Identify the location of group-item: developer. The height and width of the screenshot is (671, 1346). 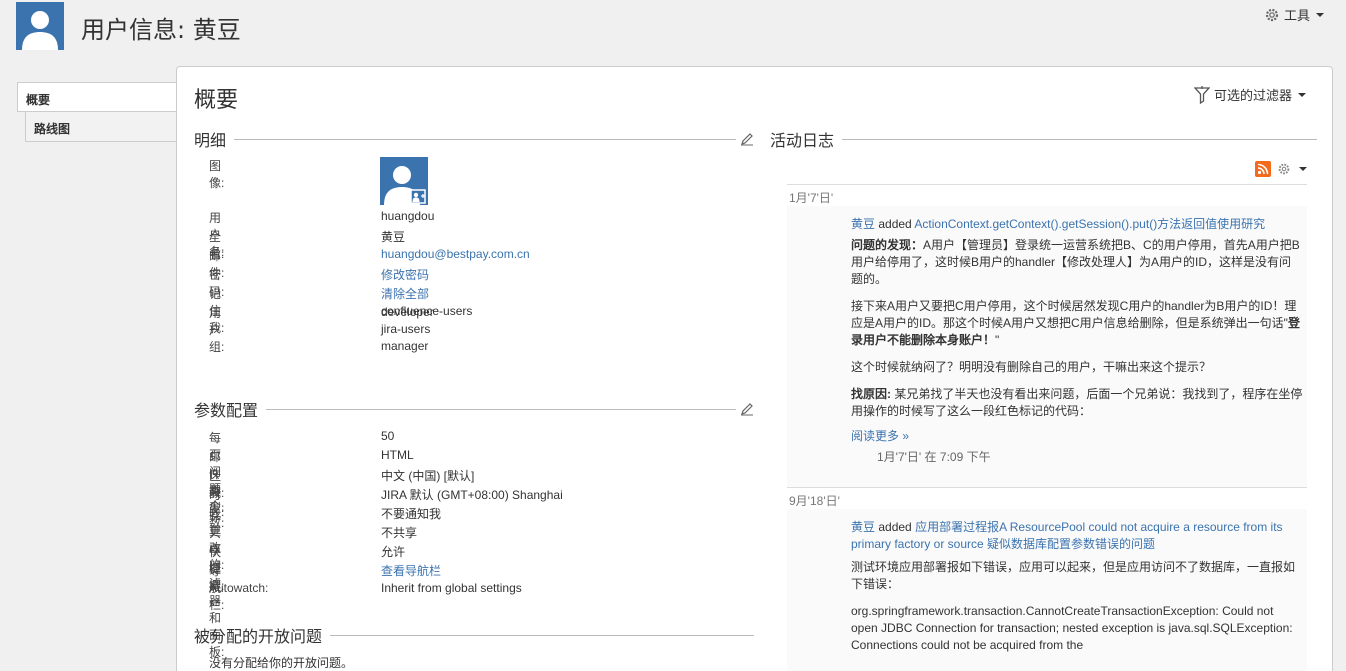
(407, 312).